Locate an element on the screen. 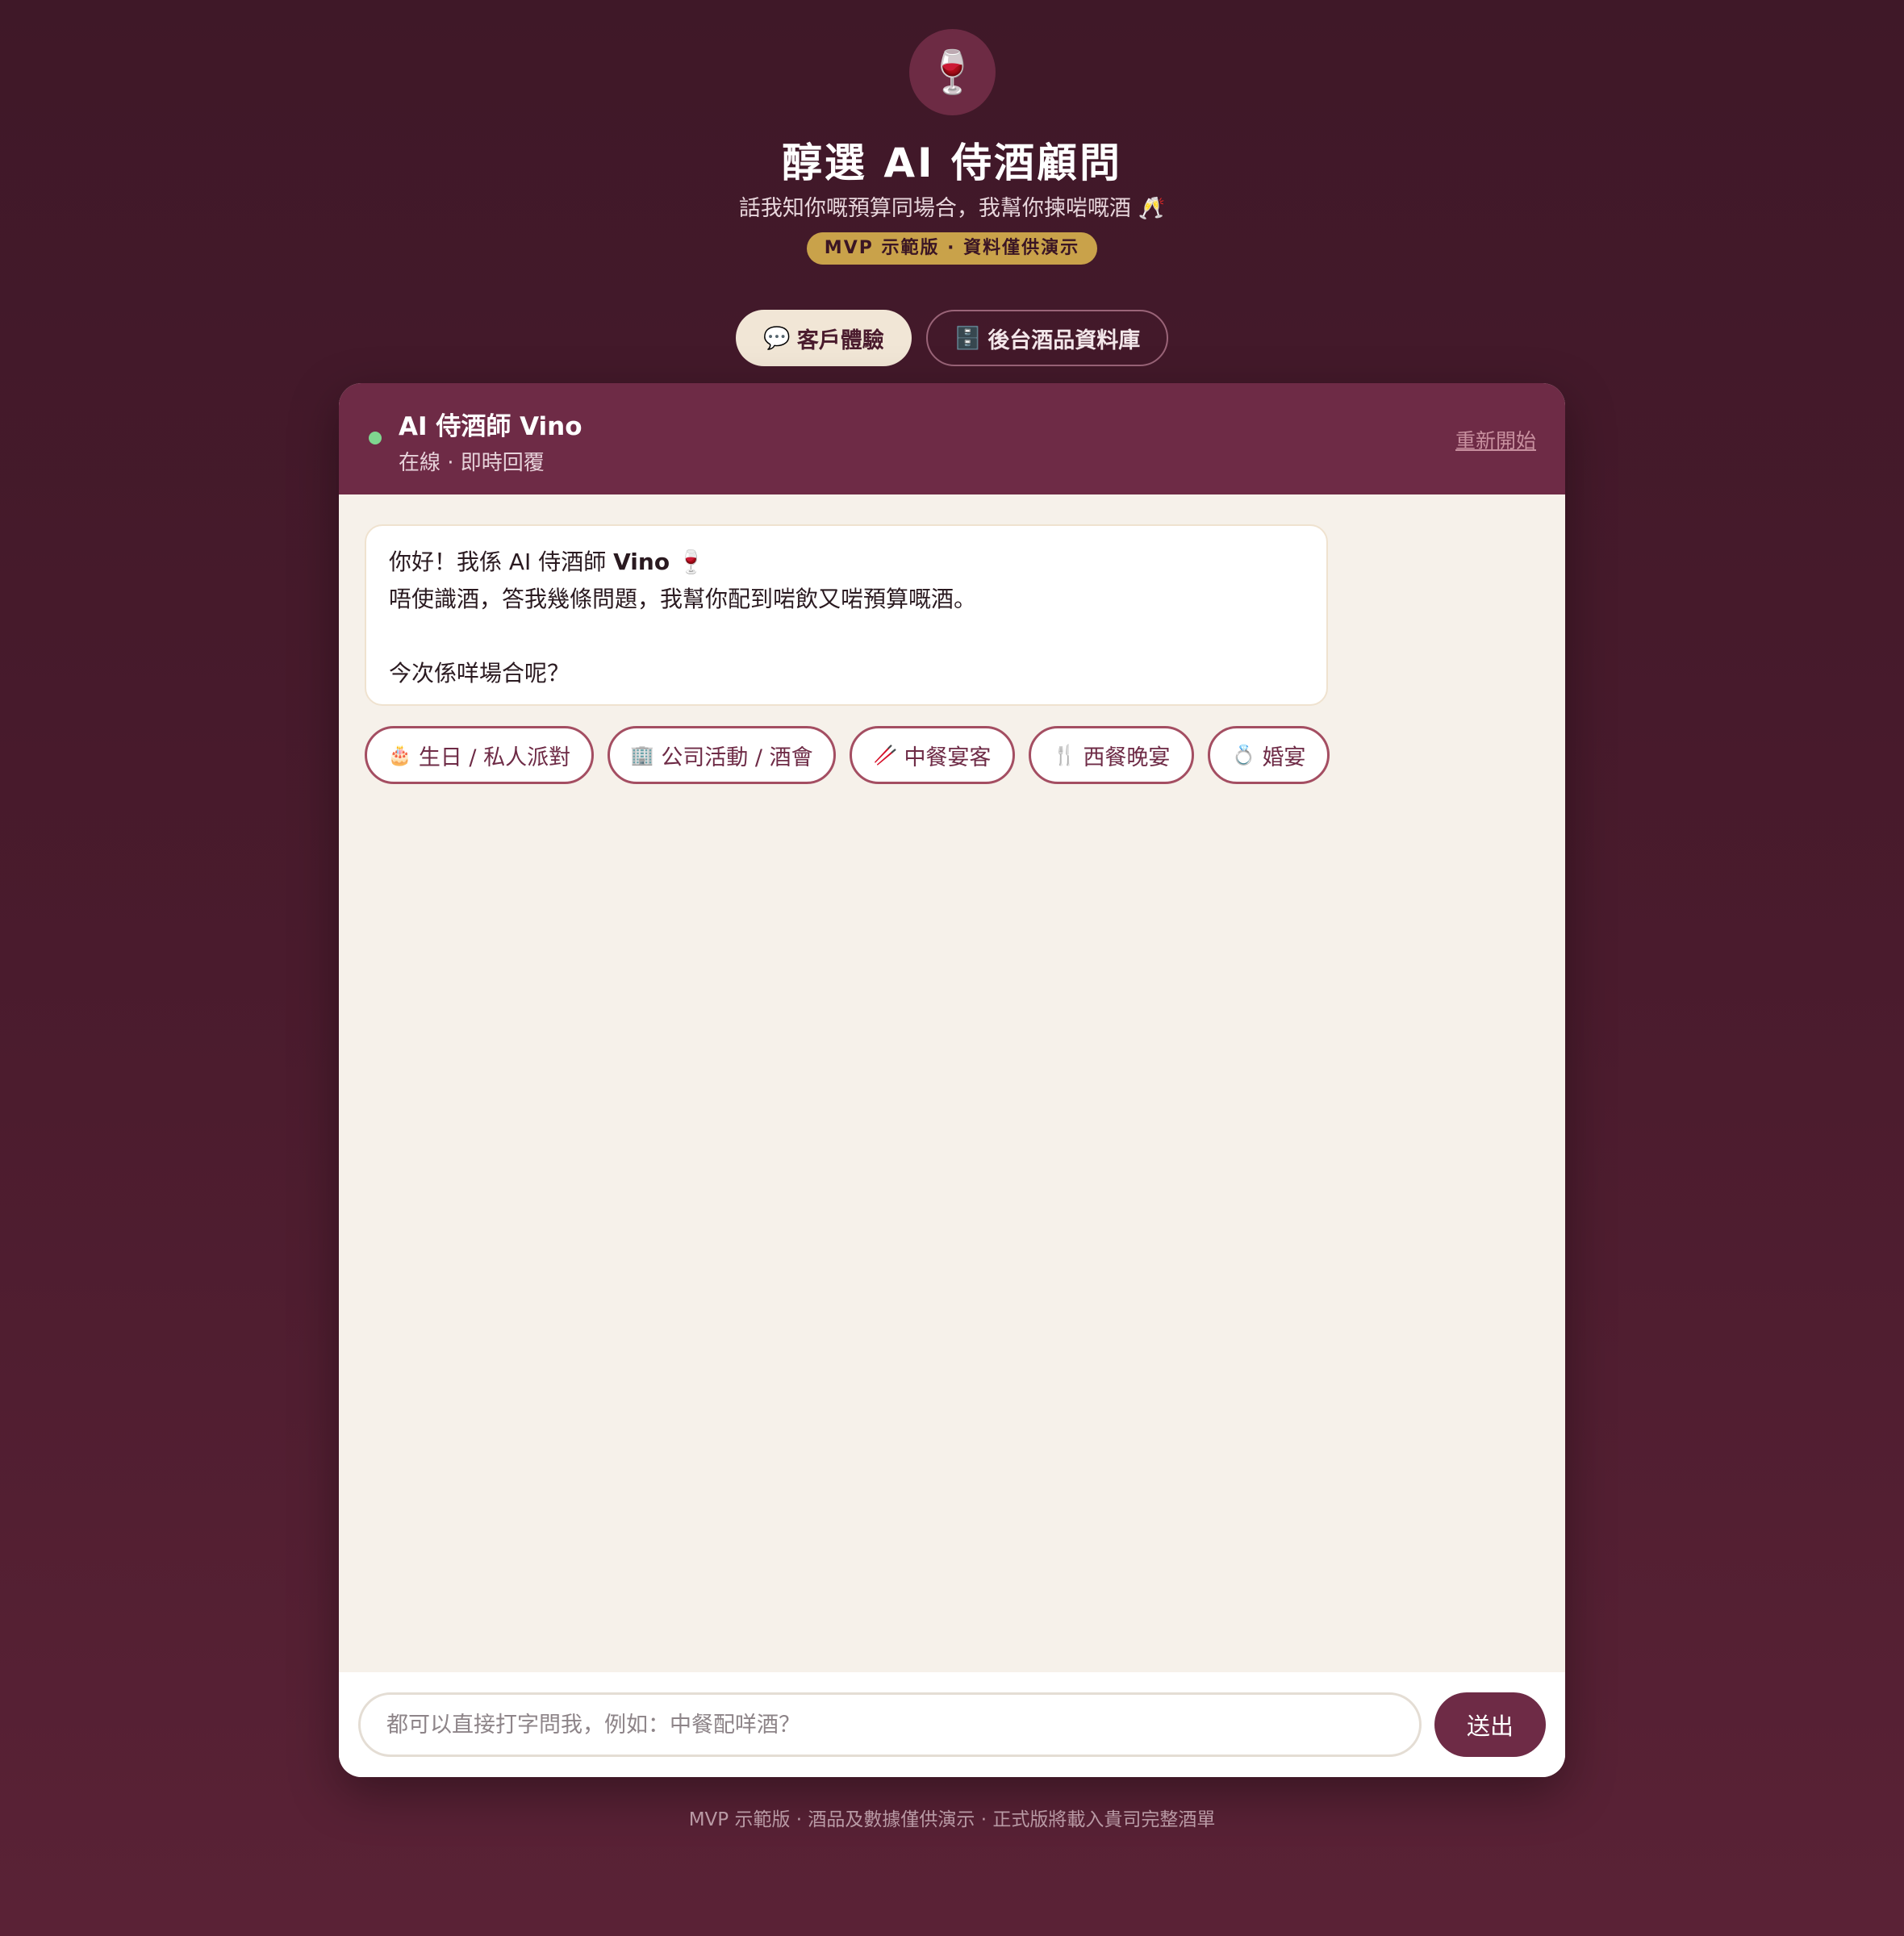  agent-name: AI 侍酒師 Vino is located at coordinates (490, 427).